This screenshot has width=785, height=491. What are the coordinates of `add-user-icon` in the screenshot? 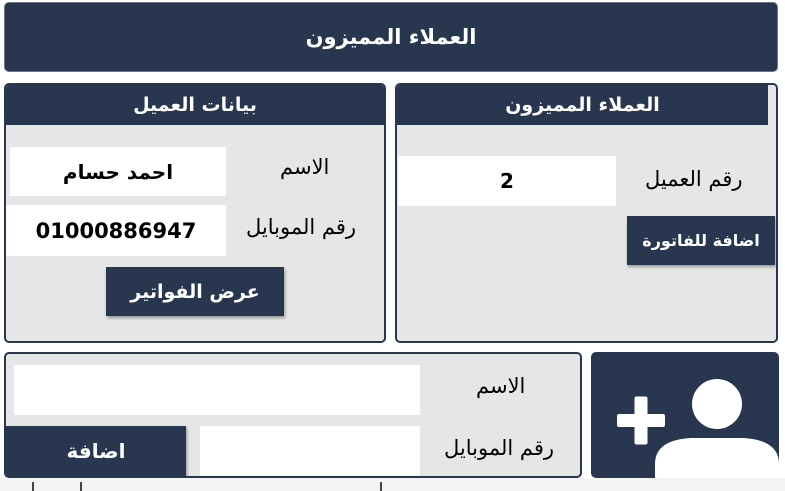 It's located at (698, 428).